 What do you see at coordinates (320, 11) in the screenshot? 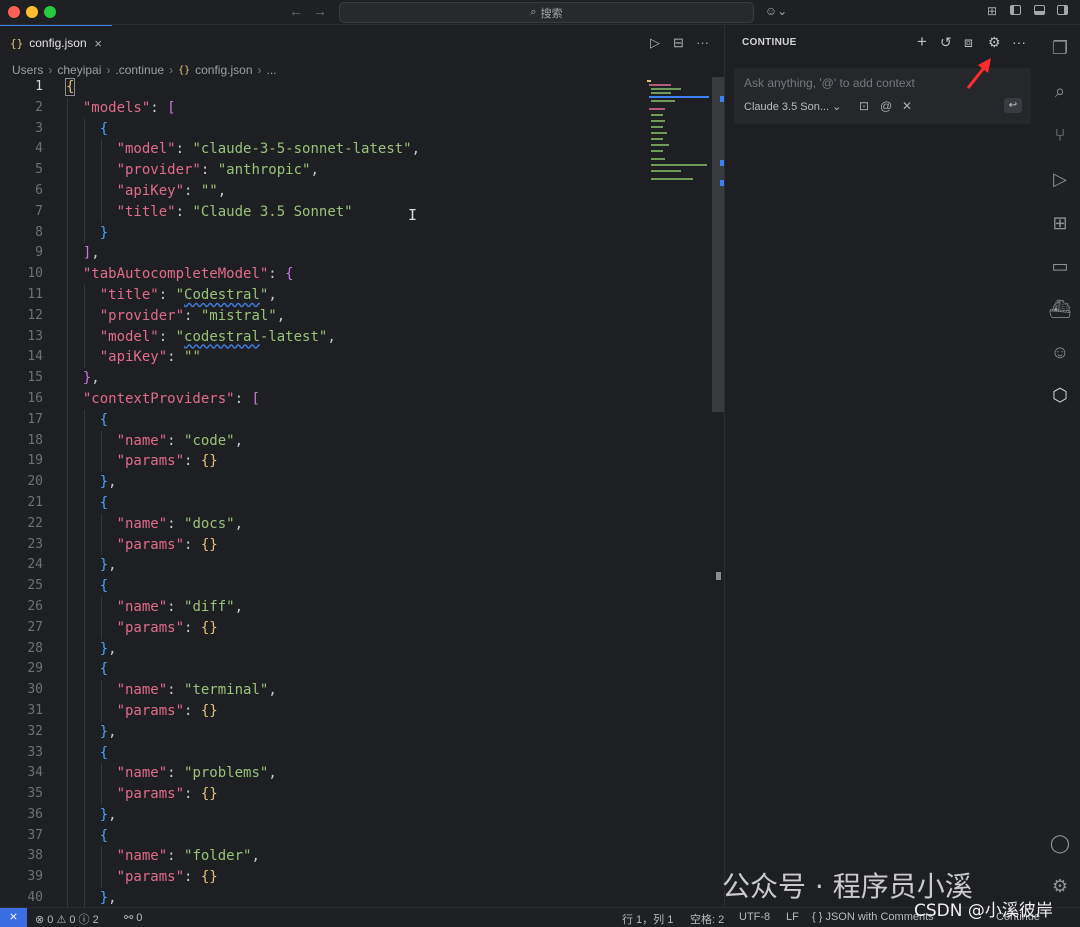
I see `forward-arrow-icon: →` at bounding box center [320, 11].